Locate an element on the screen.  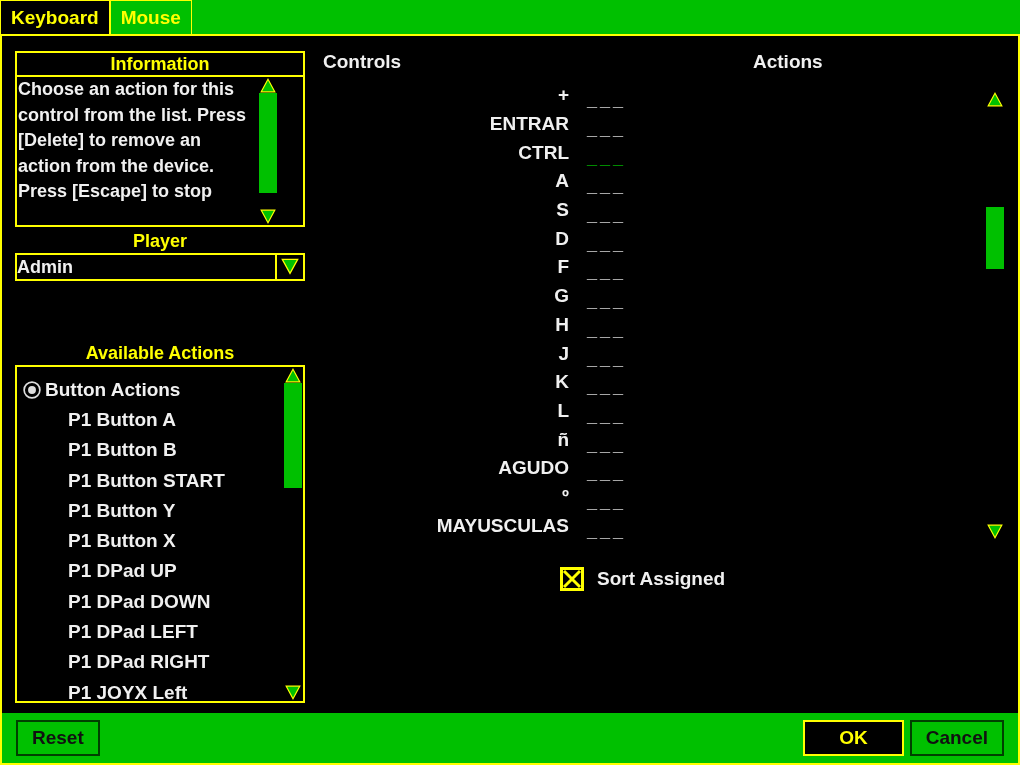
control-name: H is located at coordinates (561, 324).